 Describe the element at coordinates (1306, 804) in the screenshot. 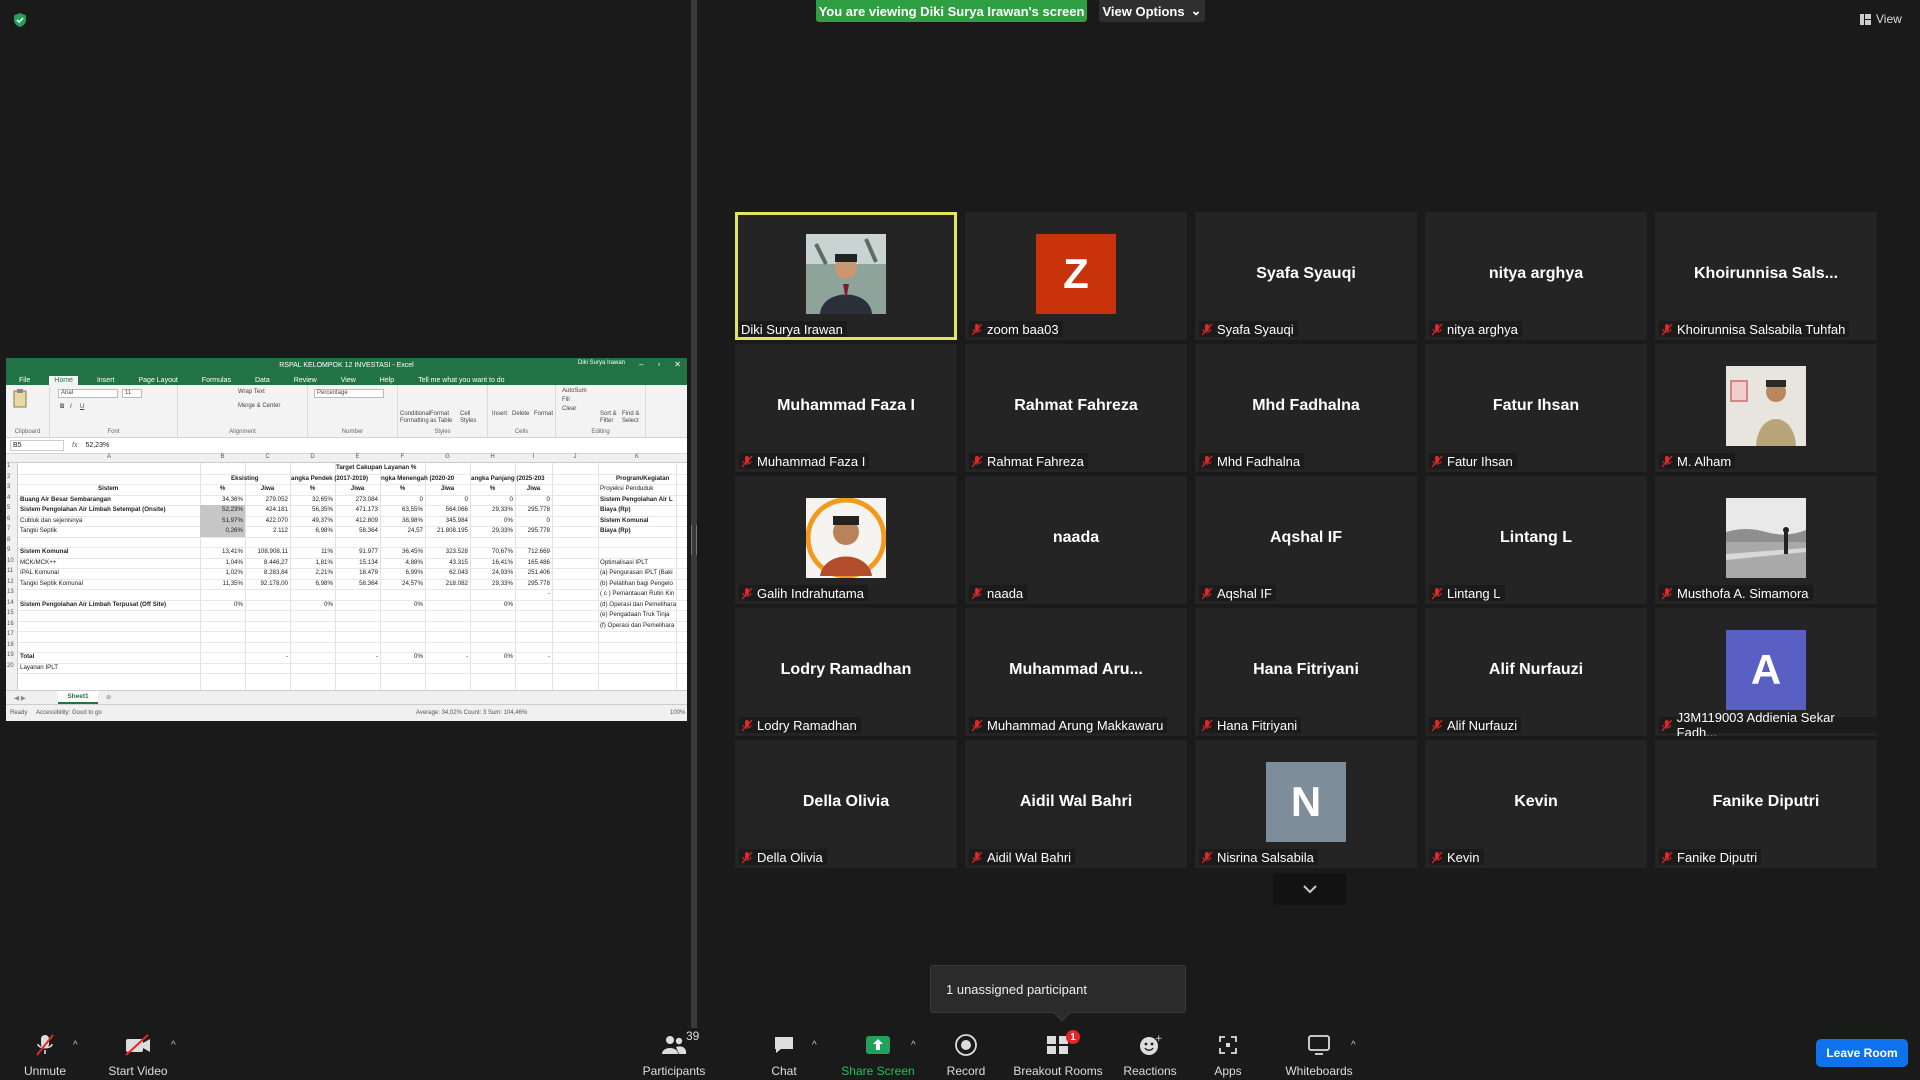

I see `participant-tile: N Nisrina Salsabila` at that location.